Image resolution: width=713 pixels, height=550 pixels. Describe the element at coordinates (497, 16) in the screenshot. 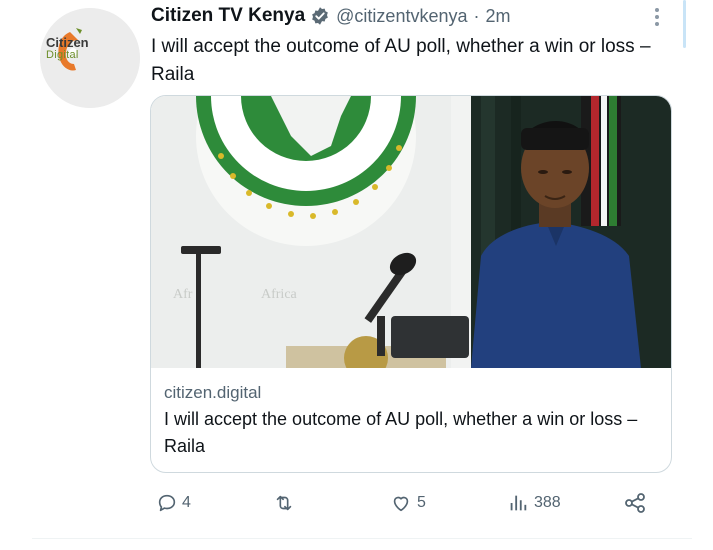

I see `timestamp: 2m` at that location.